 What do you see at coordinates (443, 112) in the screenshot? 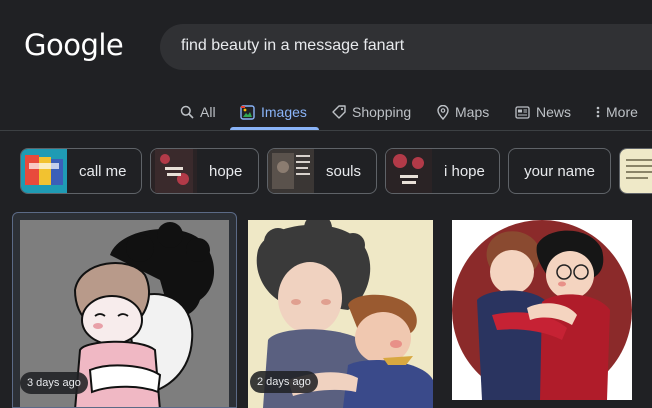
I see `map-pin-icon` at bounding box center [443, 112].